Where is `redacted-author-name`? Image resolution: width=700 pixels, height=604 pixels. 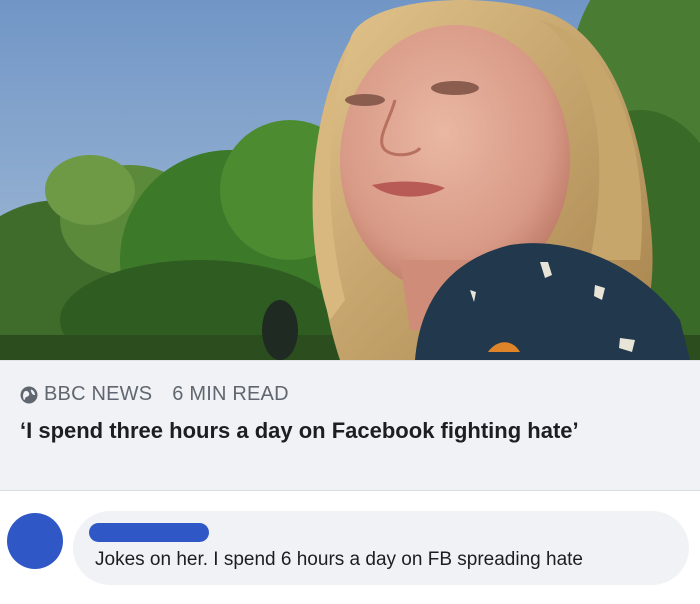
redacted-author-name is located at coordinates (149, 532).